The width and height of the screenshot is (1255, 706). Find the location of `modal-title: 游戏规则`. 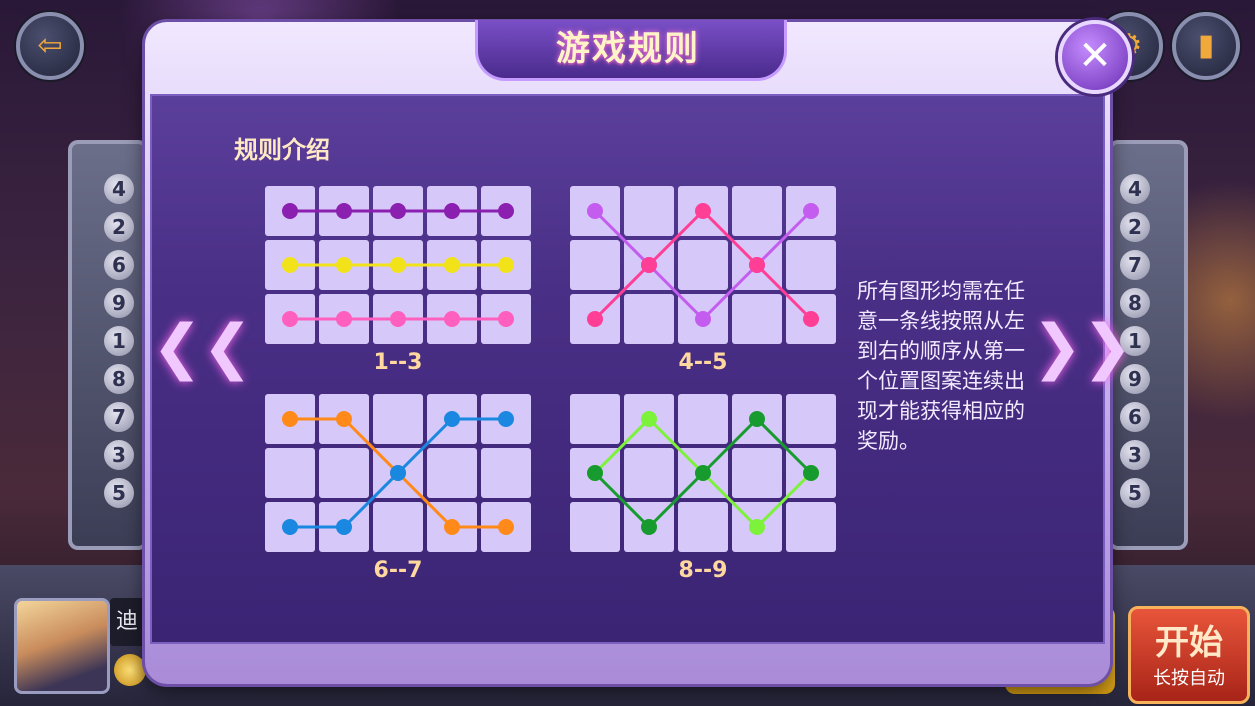

modal-title: 游戏规则 is located at coordinates (628, 49).